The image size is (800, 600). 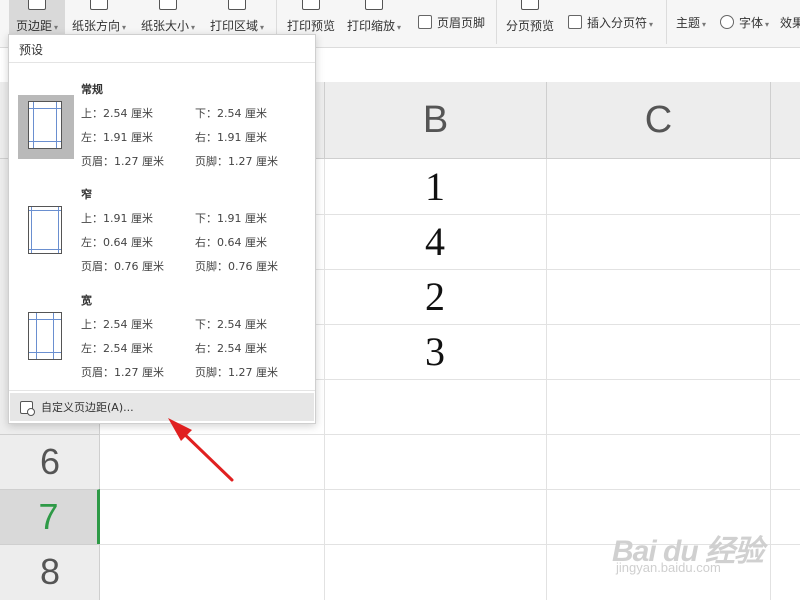 What do you see at coordinates (310, 26) in the screenshot?
I see `print-preview-label: 打印预览` at bounding box center [310, 26].